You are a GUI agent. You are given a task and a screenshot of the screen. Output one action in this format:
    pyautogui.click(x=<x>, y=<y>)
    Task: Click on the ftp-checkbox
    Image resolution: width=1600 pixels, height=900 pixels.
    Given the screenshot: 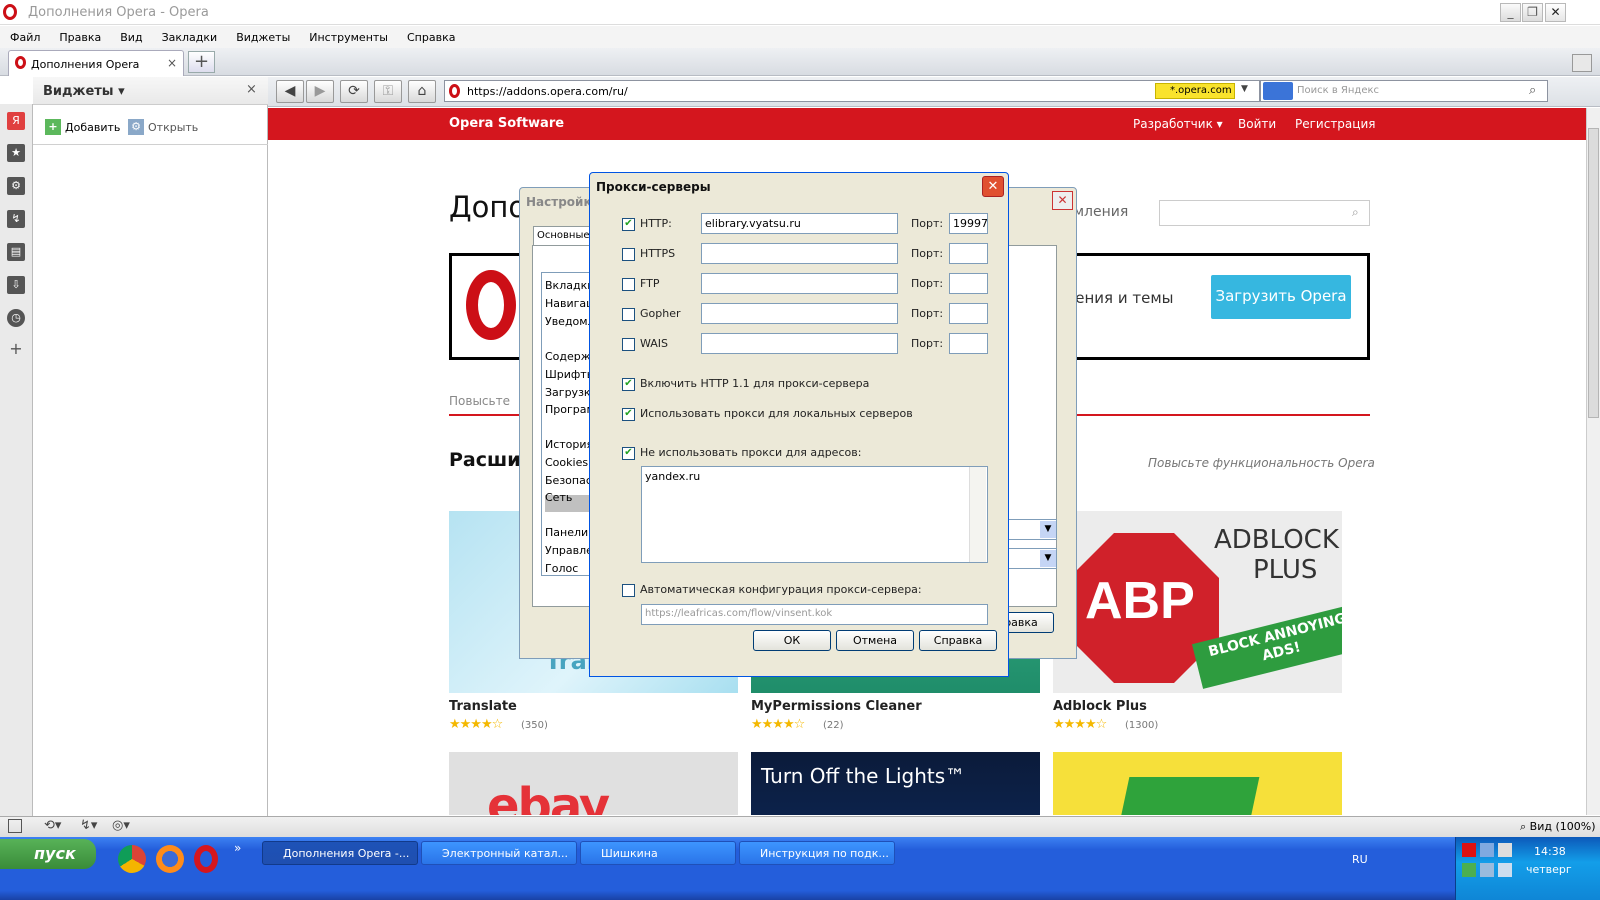 What is the action you would take?
    pyautogui.click(x=628, y=284)
    